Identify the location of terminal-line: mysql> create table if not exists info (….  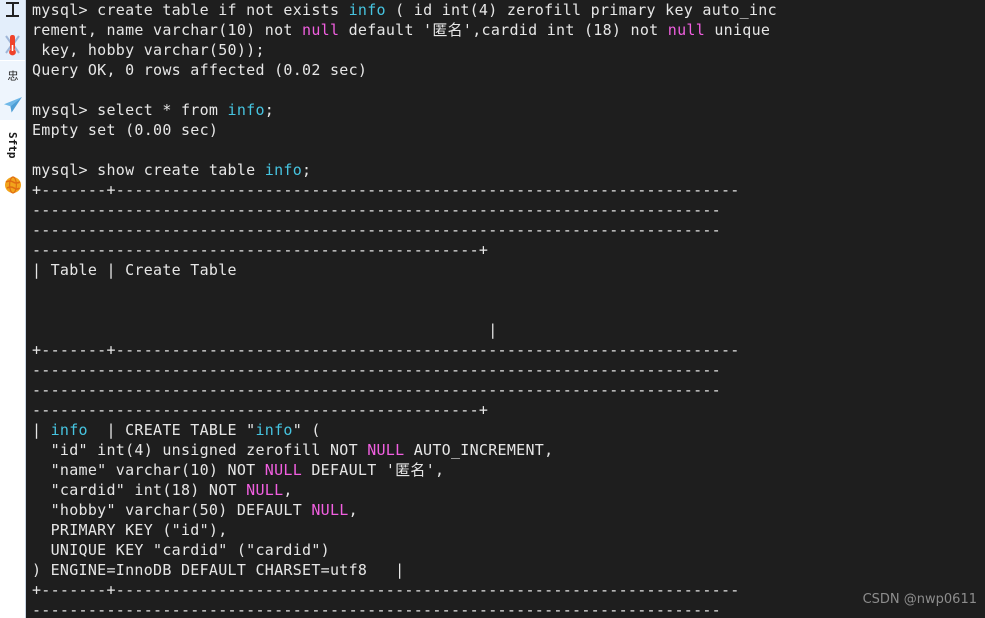
(404, 10).